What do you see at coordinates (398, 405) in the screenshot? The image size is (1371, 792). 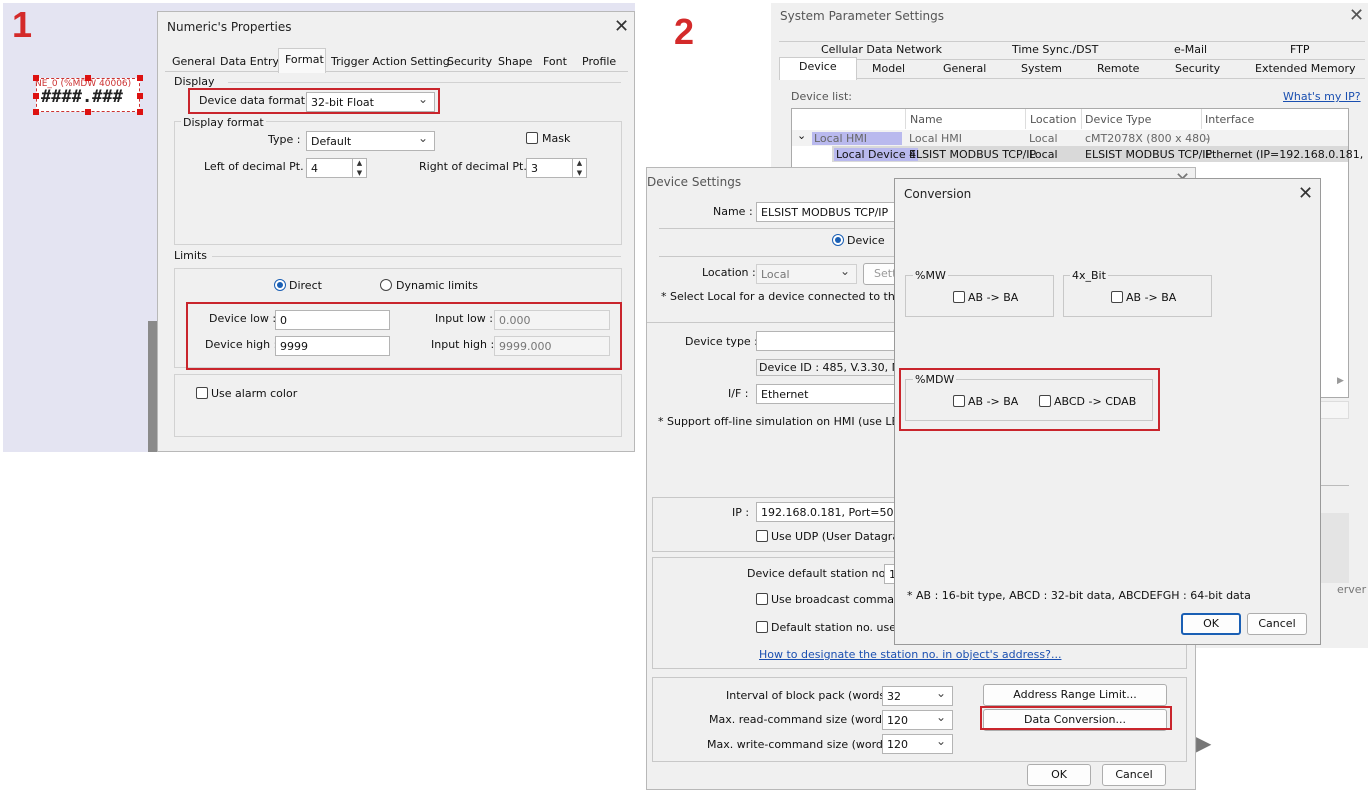 I see `alarm-group` at bounding box center [398, 405].